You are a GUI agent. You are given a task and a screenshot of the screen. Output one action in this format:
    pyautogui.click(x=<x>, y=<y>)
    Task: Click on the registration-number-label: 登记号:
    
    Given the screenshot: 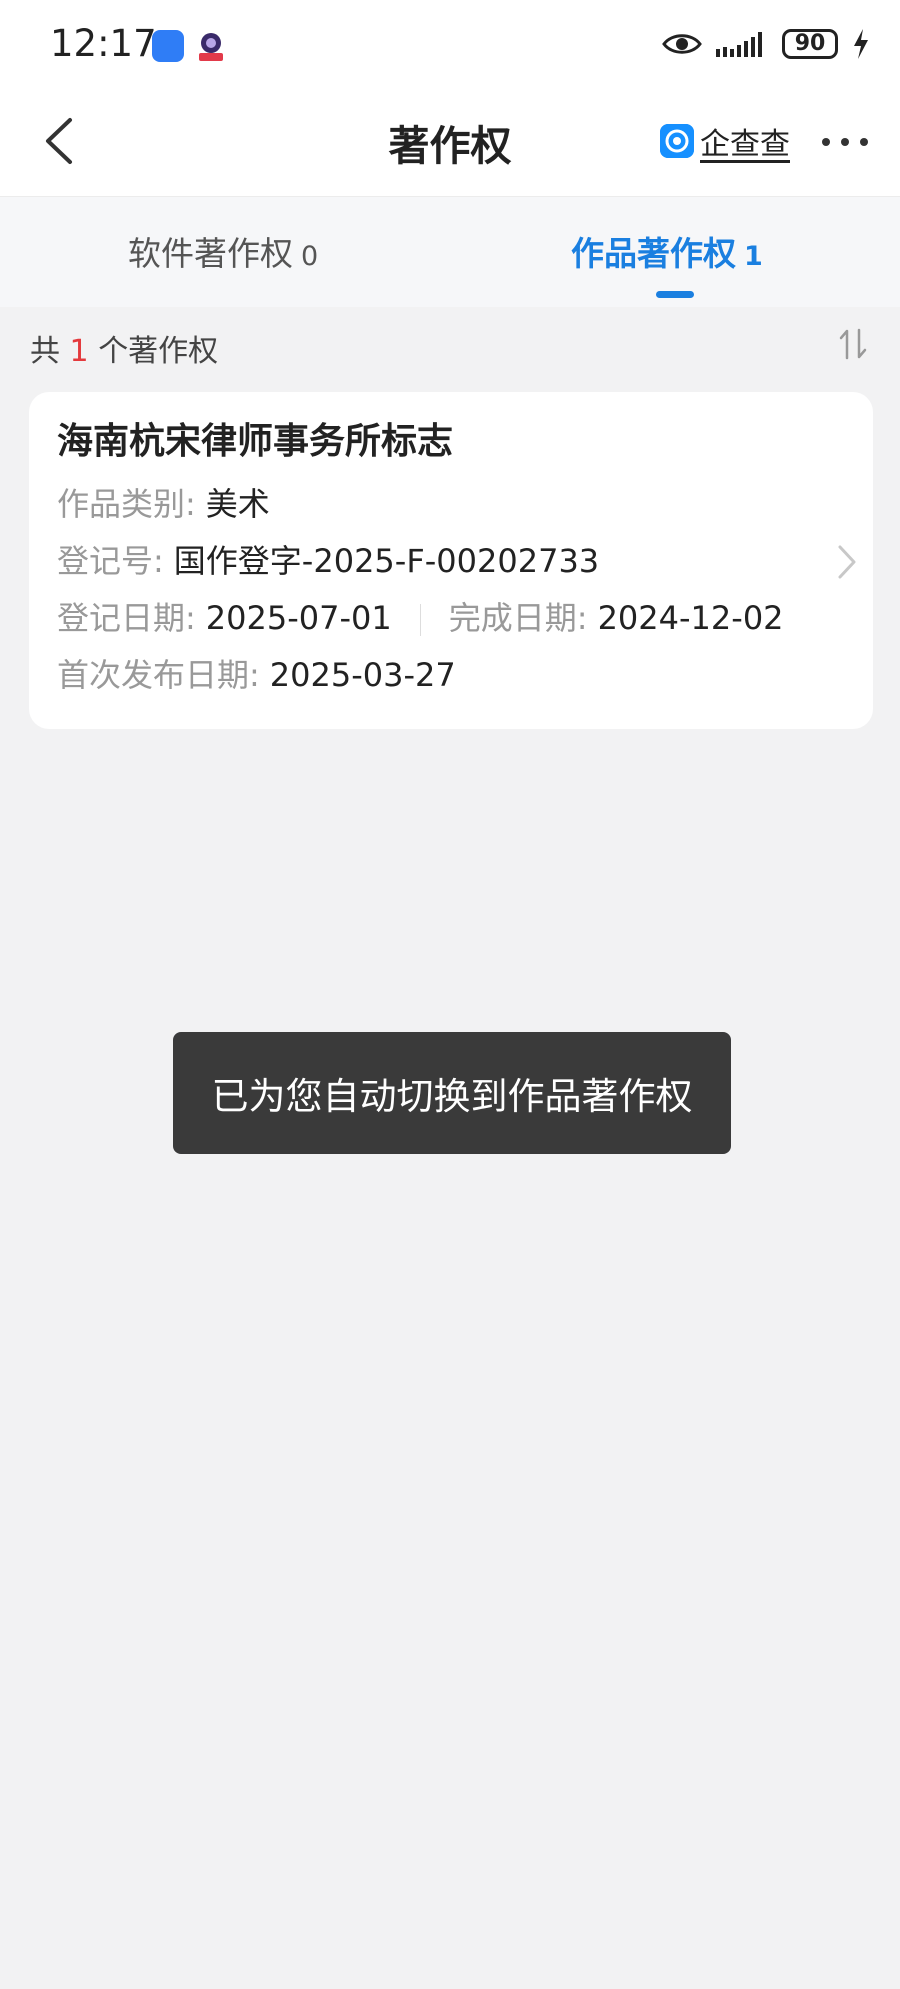 What is the action you would take?
    pyautogui.click(x=110, y=561)
    